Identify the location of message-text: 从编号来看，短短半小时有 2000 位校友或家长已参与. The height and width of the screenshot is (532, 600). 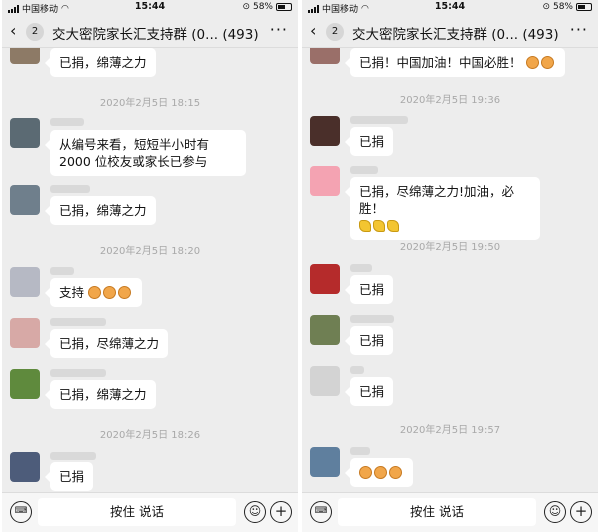
(134, 153).